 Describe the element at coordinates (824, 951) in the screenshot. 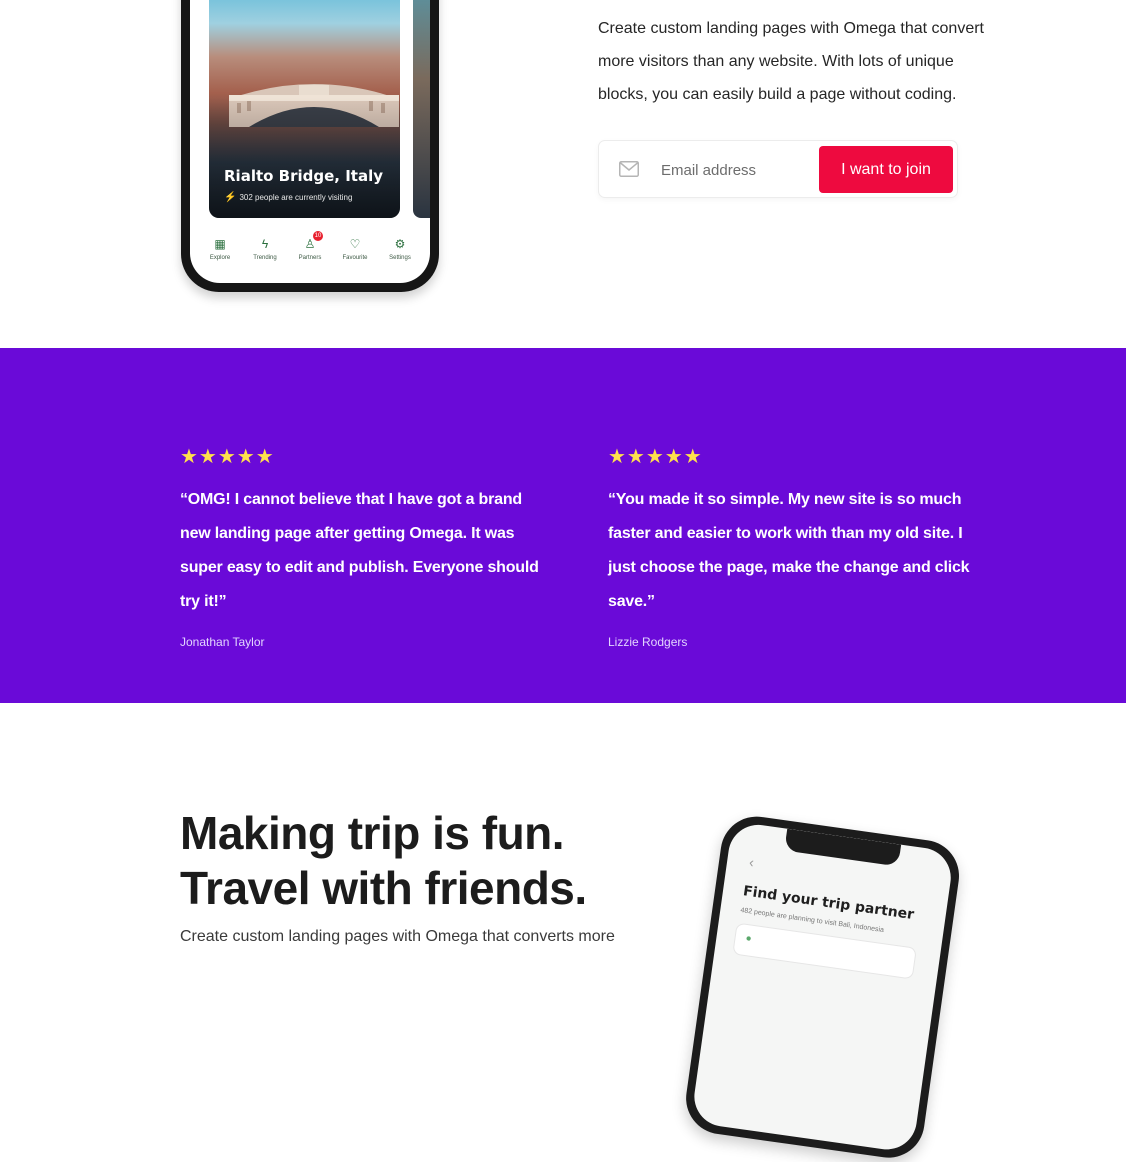

I see `search-field: ●` at that location.